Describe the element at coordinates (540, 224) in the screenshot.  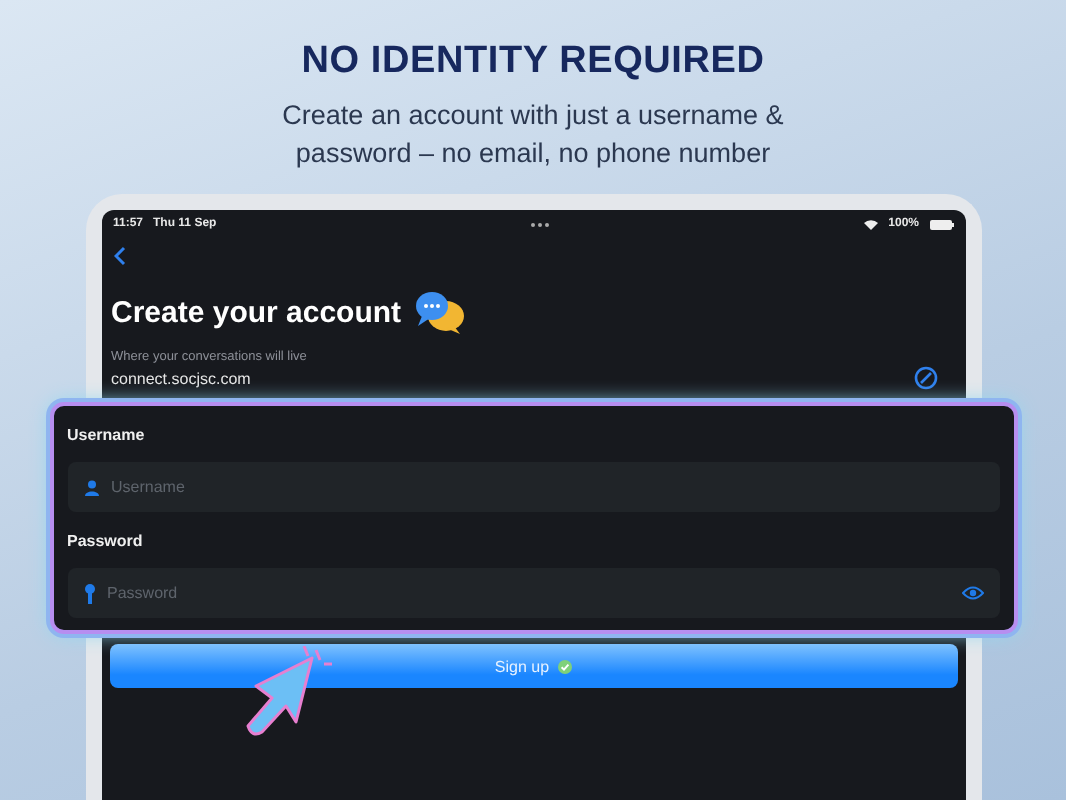
I see `multitask-dots-icon` at that location.